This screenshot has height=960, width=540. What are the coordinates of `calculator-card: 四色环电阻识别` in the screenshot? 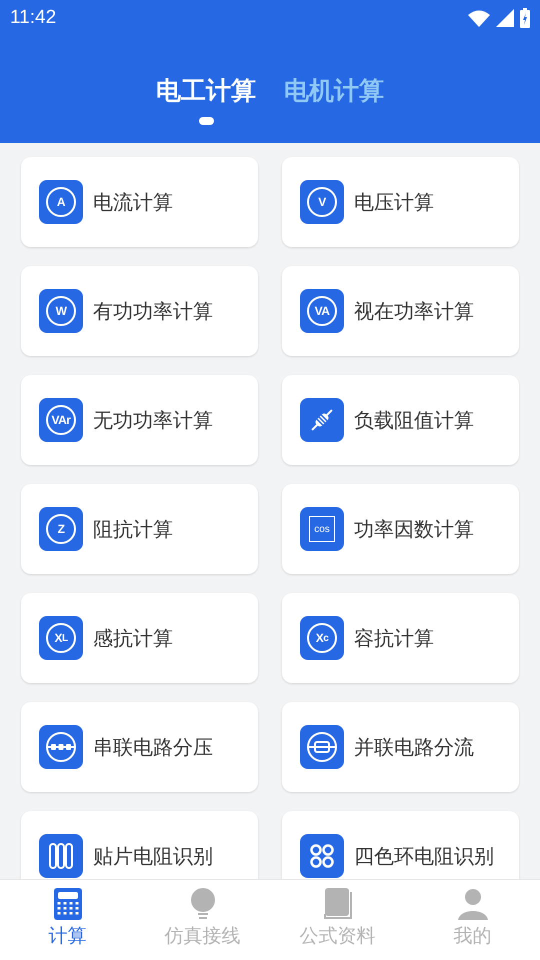 It's located at (400, 845).